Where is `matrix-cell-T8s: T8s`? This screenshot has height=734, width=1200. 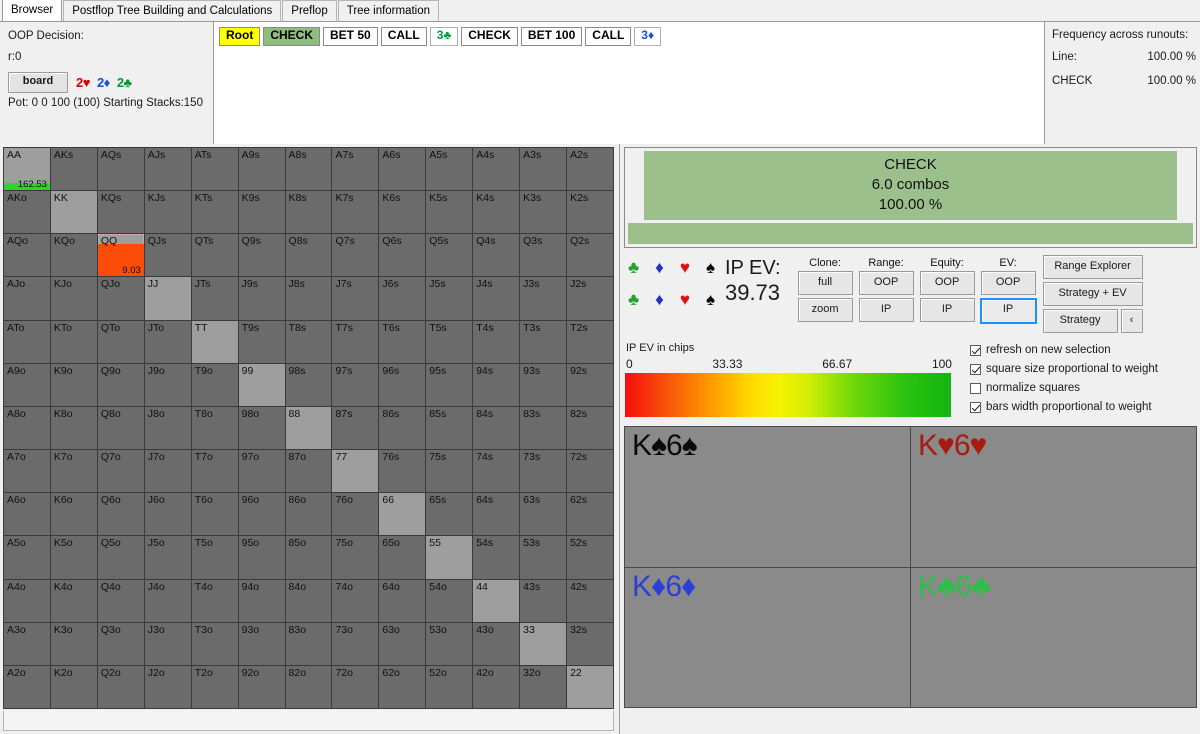 matrix-cell-T8s: T8s is located at coordinates (308, 341).